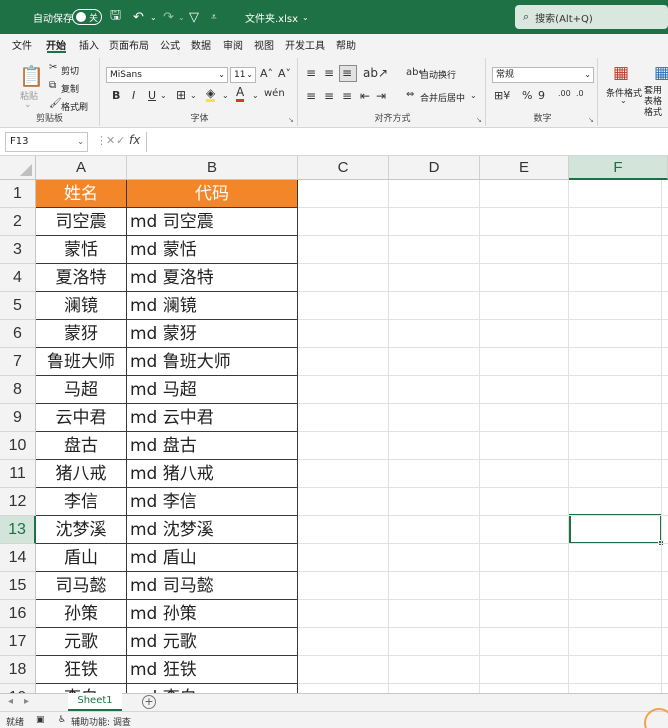 This screenshot has width=668, height=728. What do you see at coordinates (81, 614) in the screenshot?
I see `cell-name: 孙策` at bounding box center [81, 614].